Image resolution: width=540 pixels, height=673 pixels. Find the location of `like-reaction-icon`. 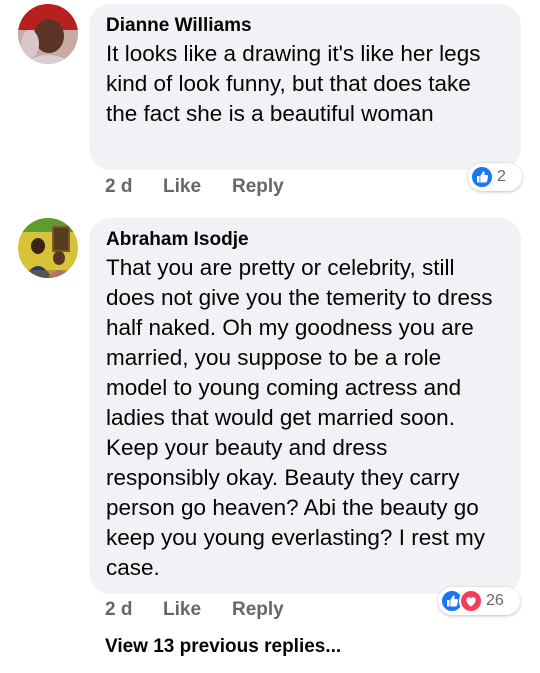

like-reaction-icon is located at coordinates (482, 177).